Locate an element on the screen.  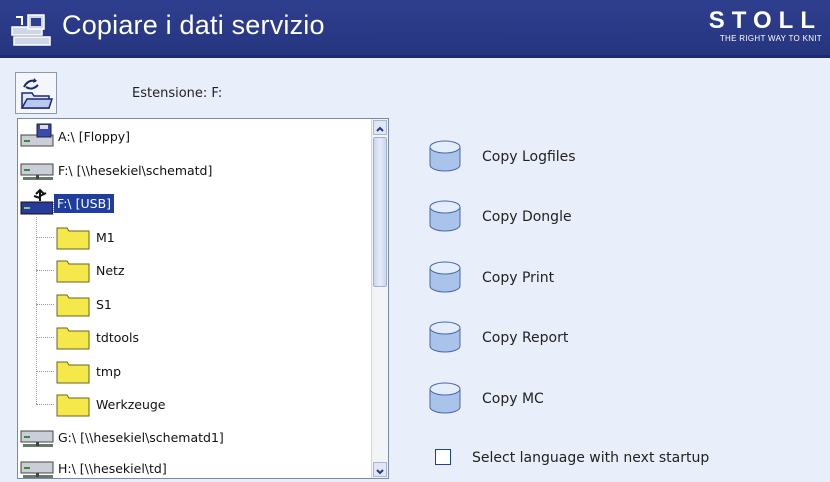
tree-item-drive-h: H:\ [\\hesekiel\td] is located at coordinates (196, 465).